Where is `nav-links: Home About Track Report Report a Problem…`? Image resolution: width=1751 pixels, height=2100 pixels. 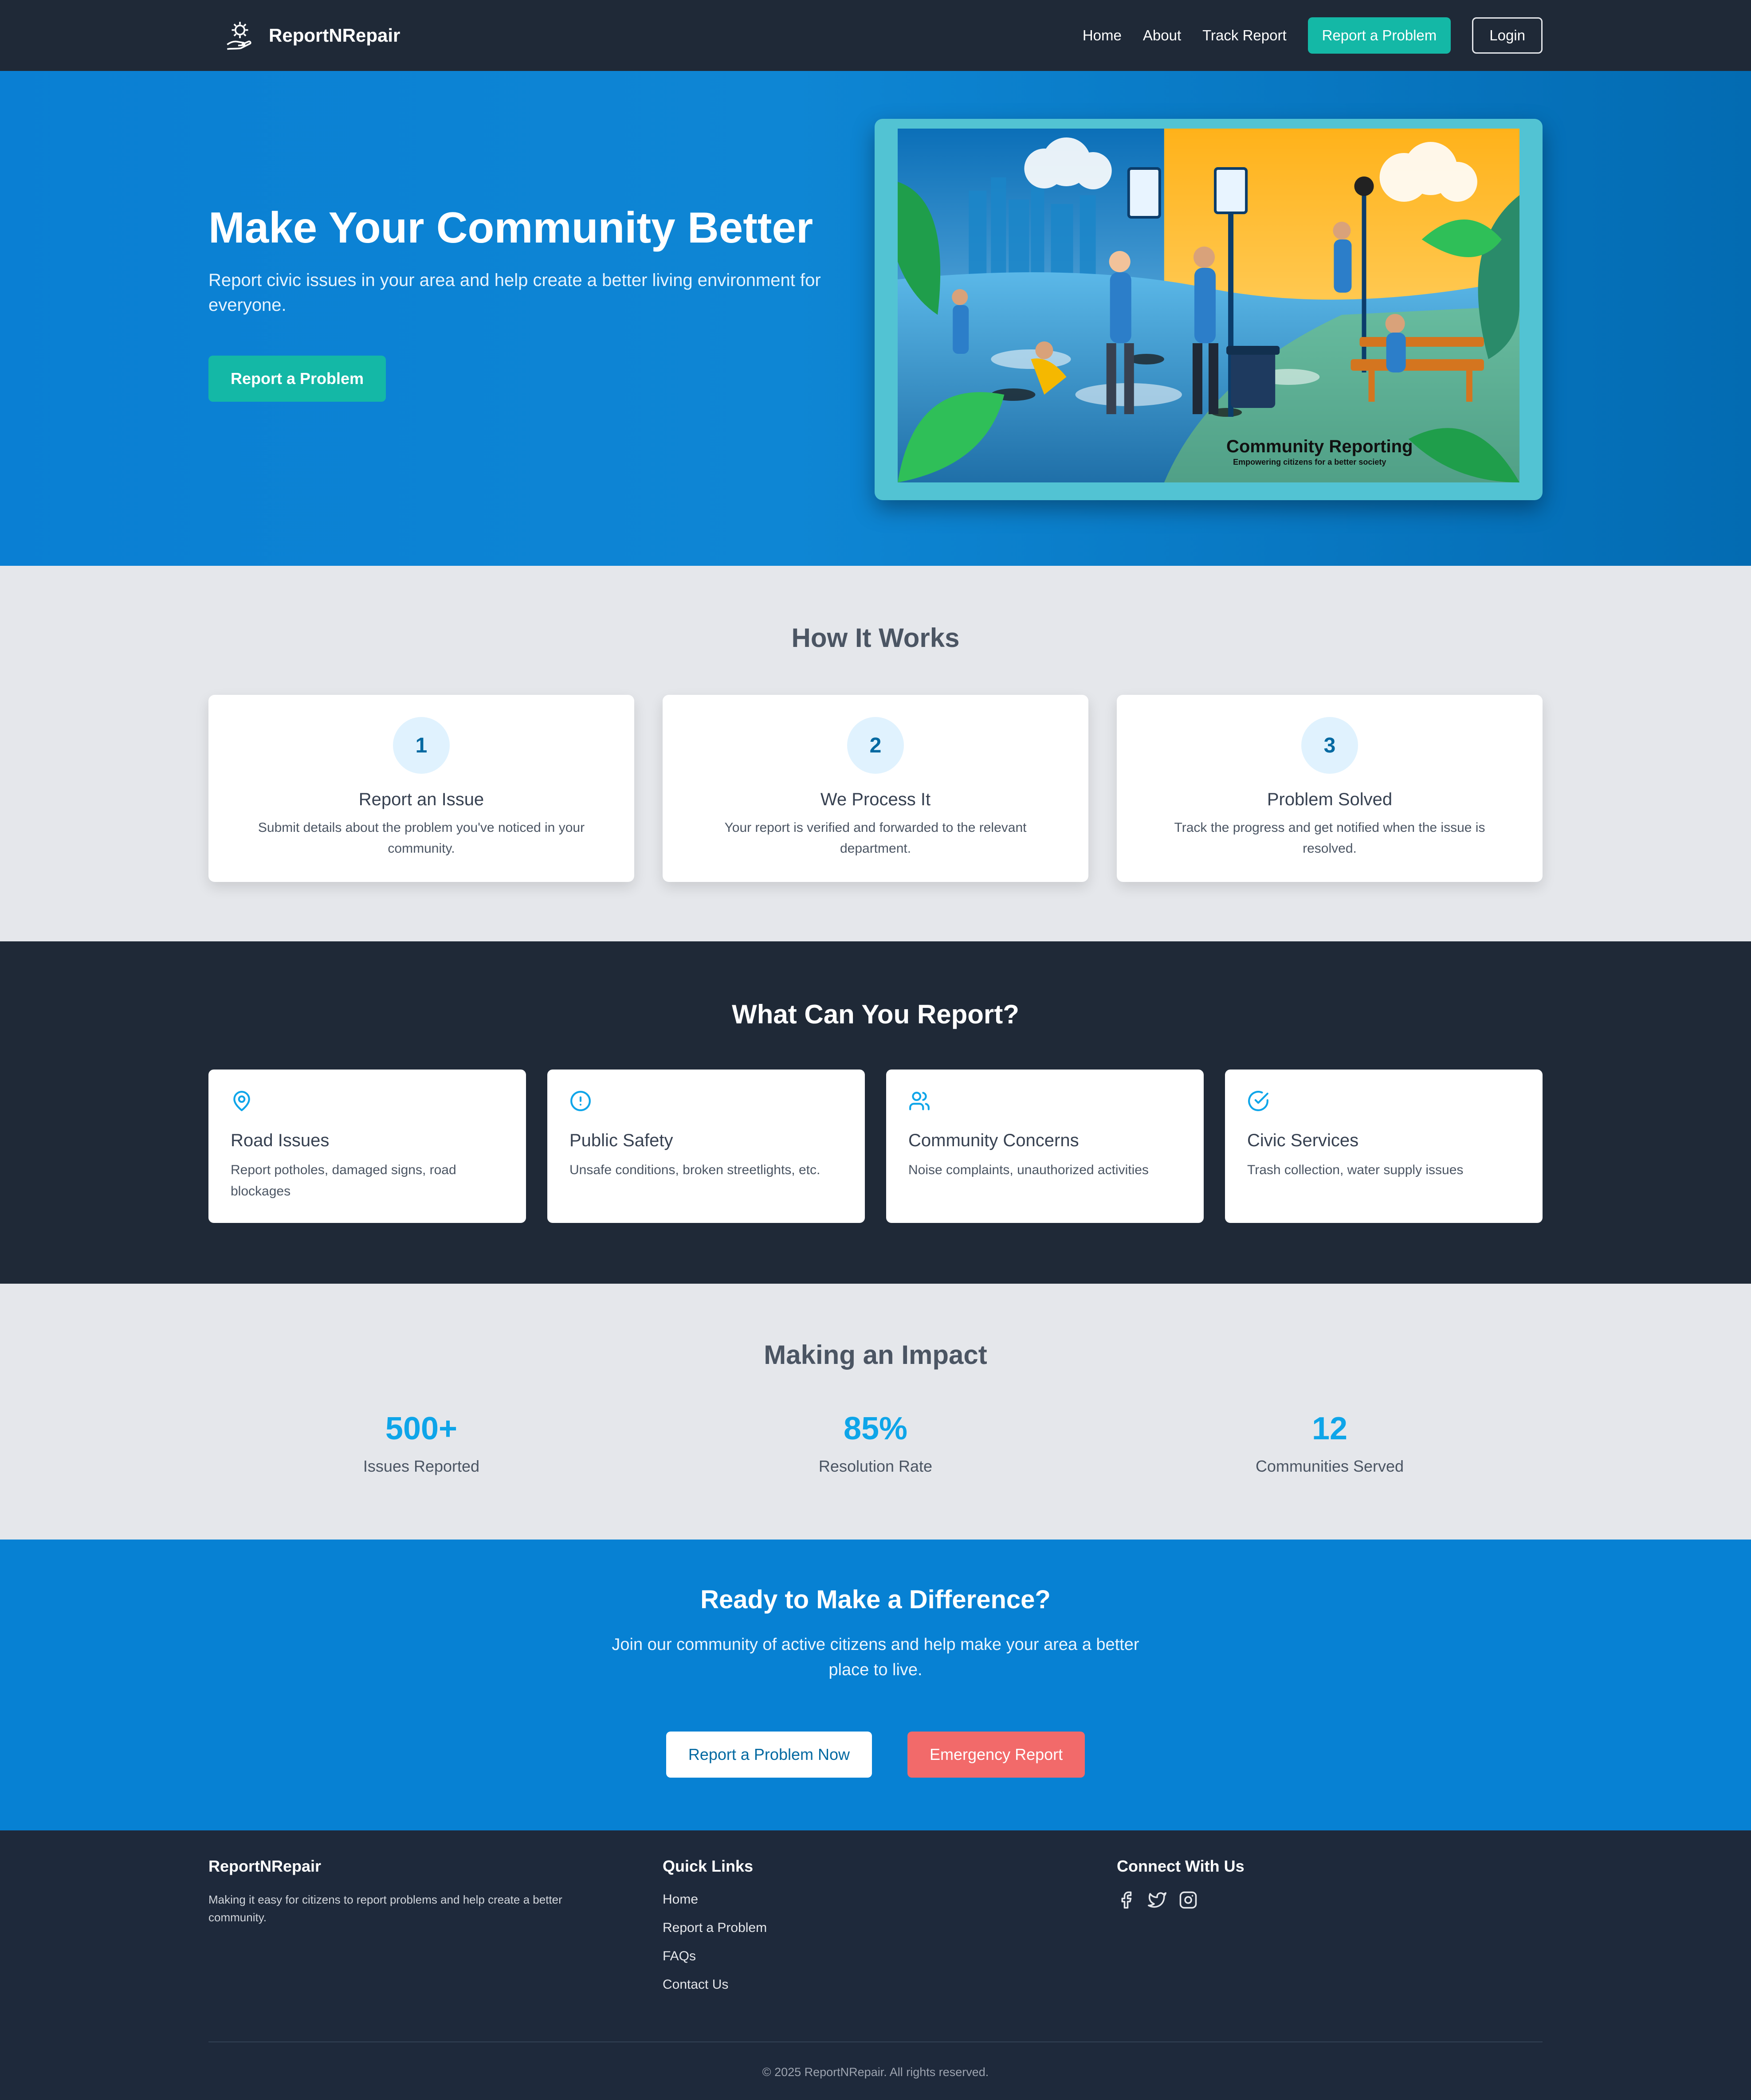
nav-links: Home About Track Report Report a Problem… is located at coordinates (1313, 35).